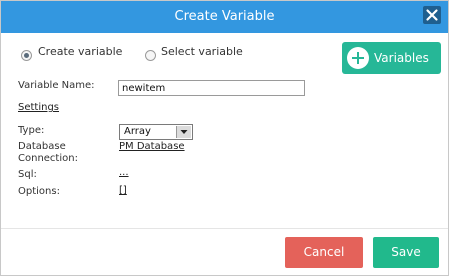  Describe the element at coordinates (183, 132) in the screenshot. I see `chevron-down-icon` at that location.